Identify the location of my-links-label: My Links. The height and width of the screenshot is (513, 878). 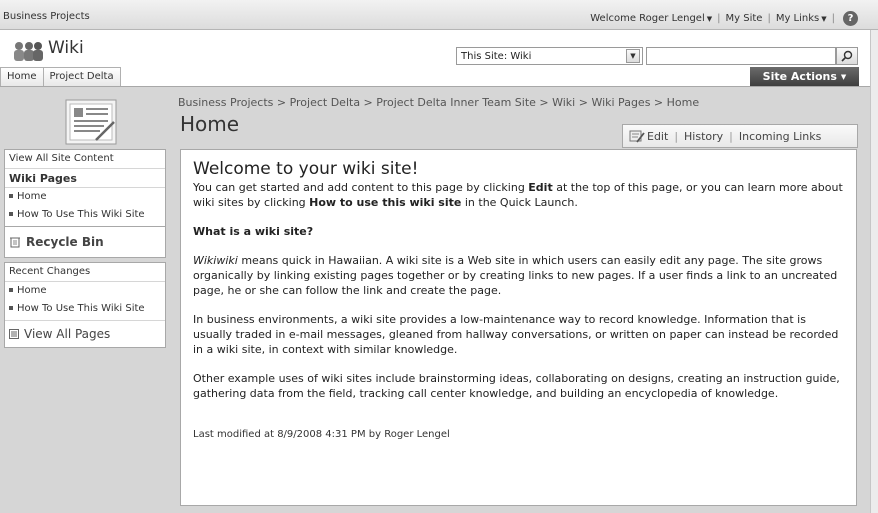
(797, 18).